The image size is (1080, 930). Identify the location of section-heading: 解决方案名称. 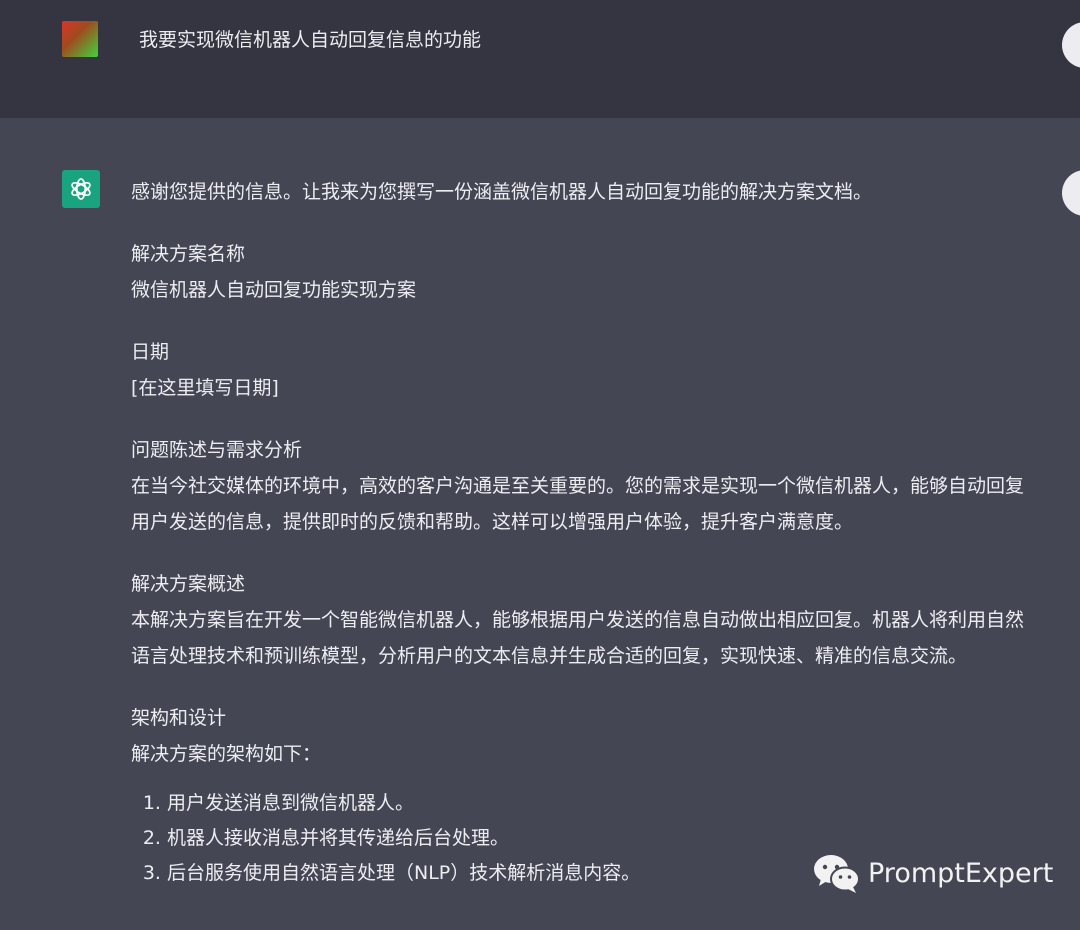
(188, 254).